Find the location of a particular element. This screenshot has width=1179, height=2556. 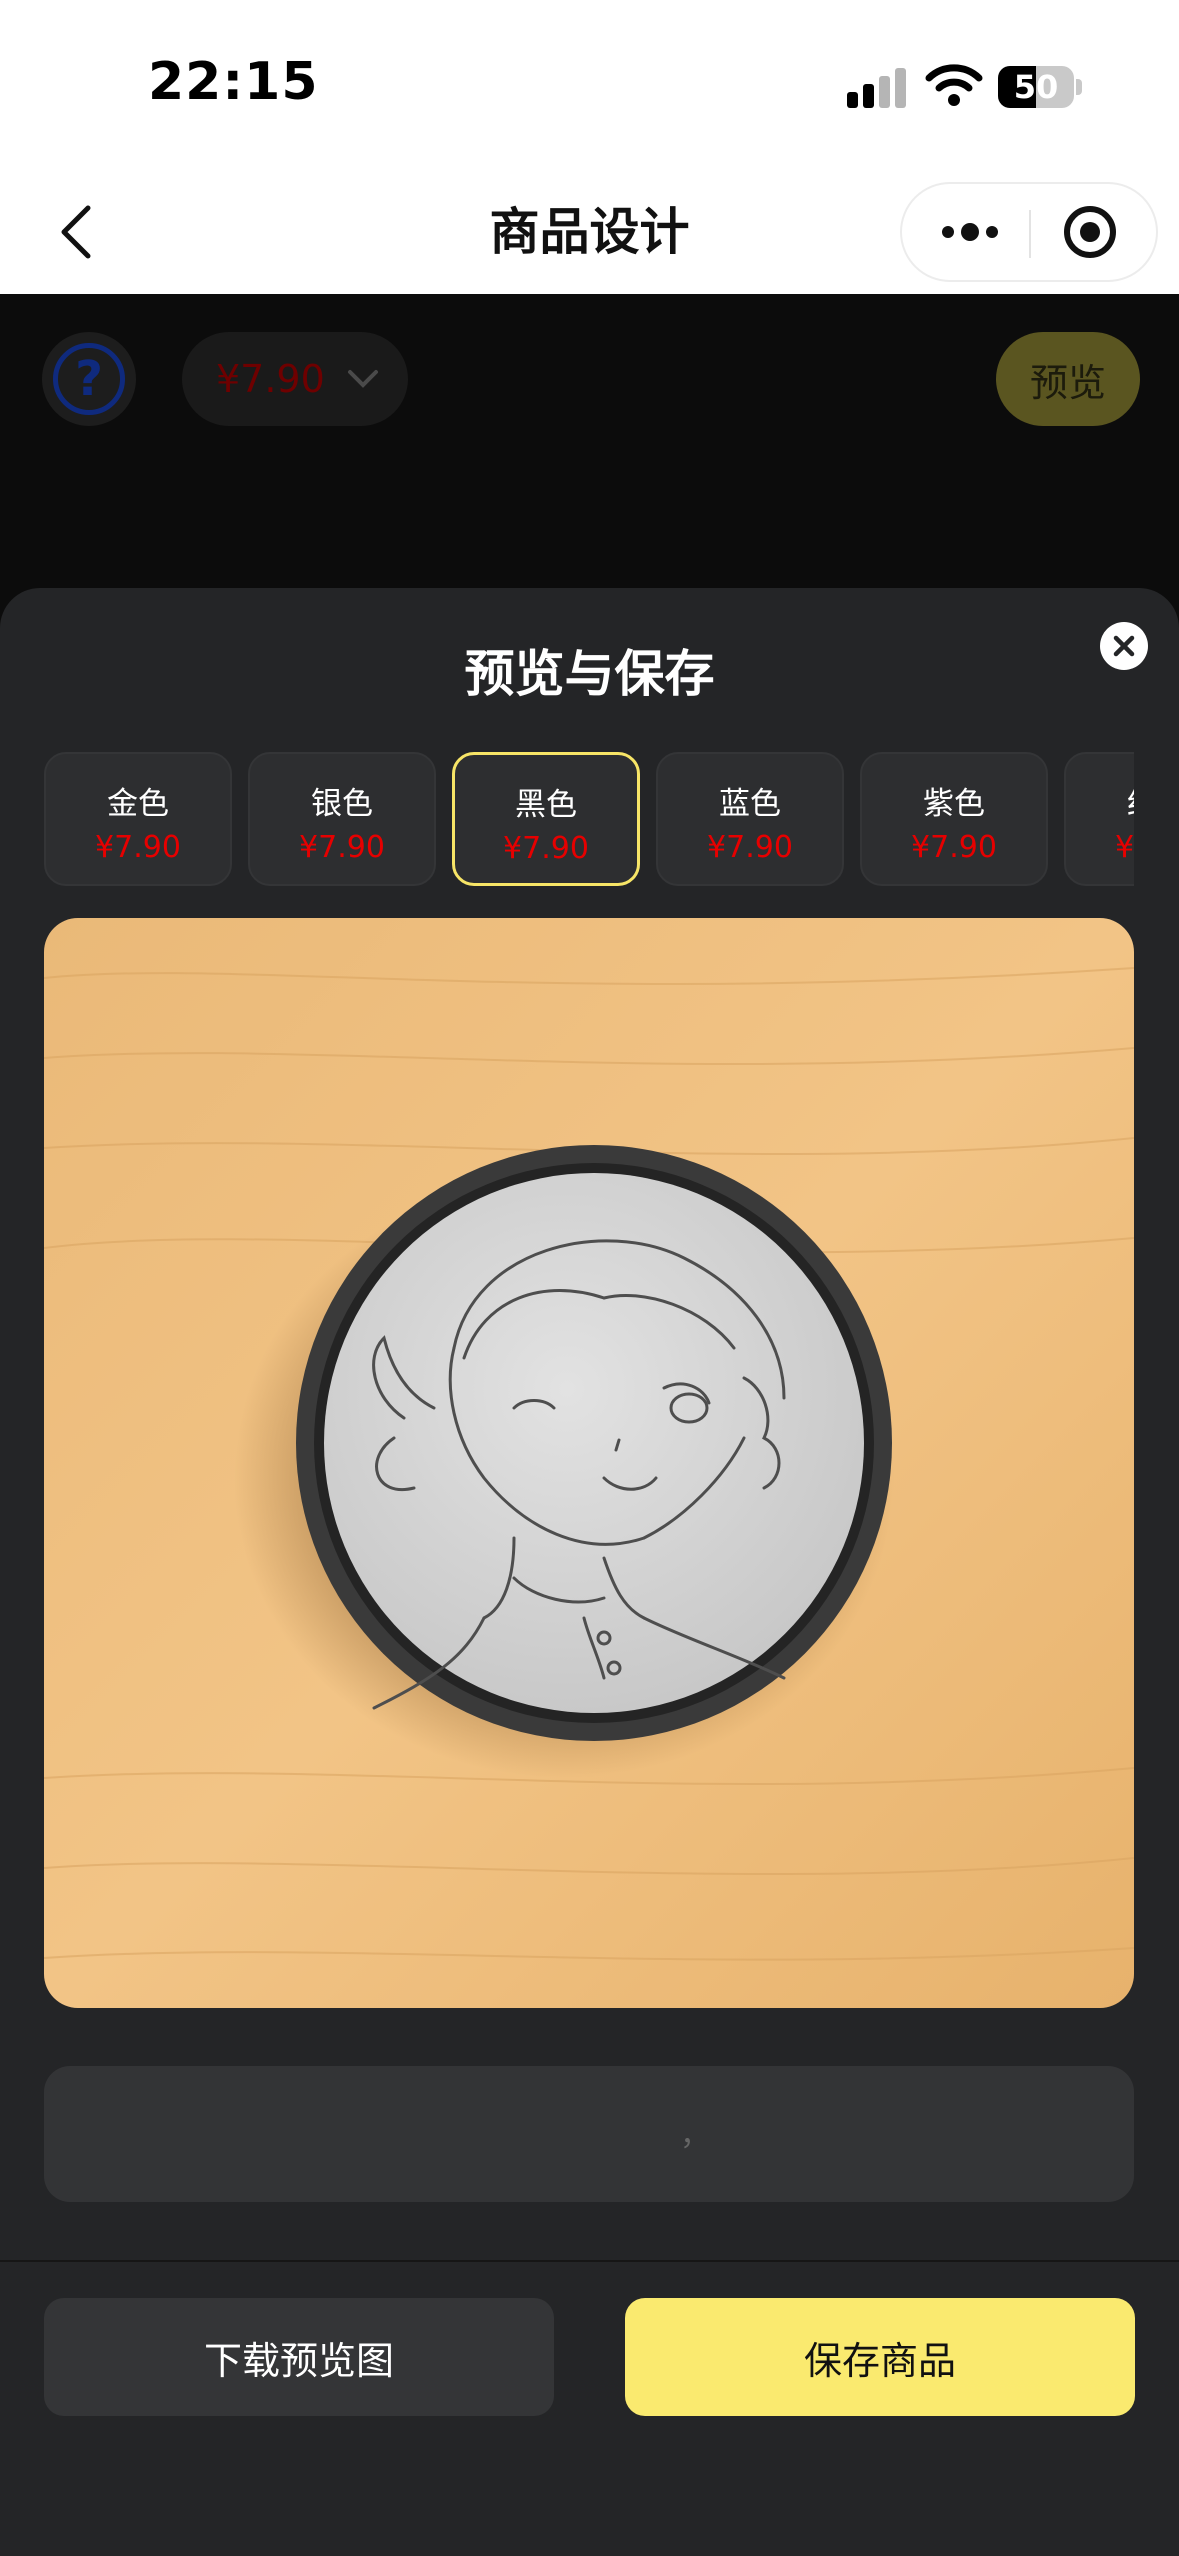

close-x-icon is located at coordinates (1124, 646).